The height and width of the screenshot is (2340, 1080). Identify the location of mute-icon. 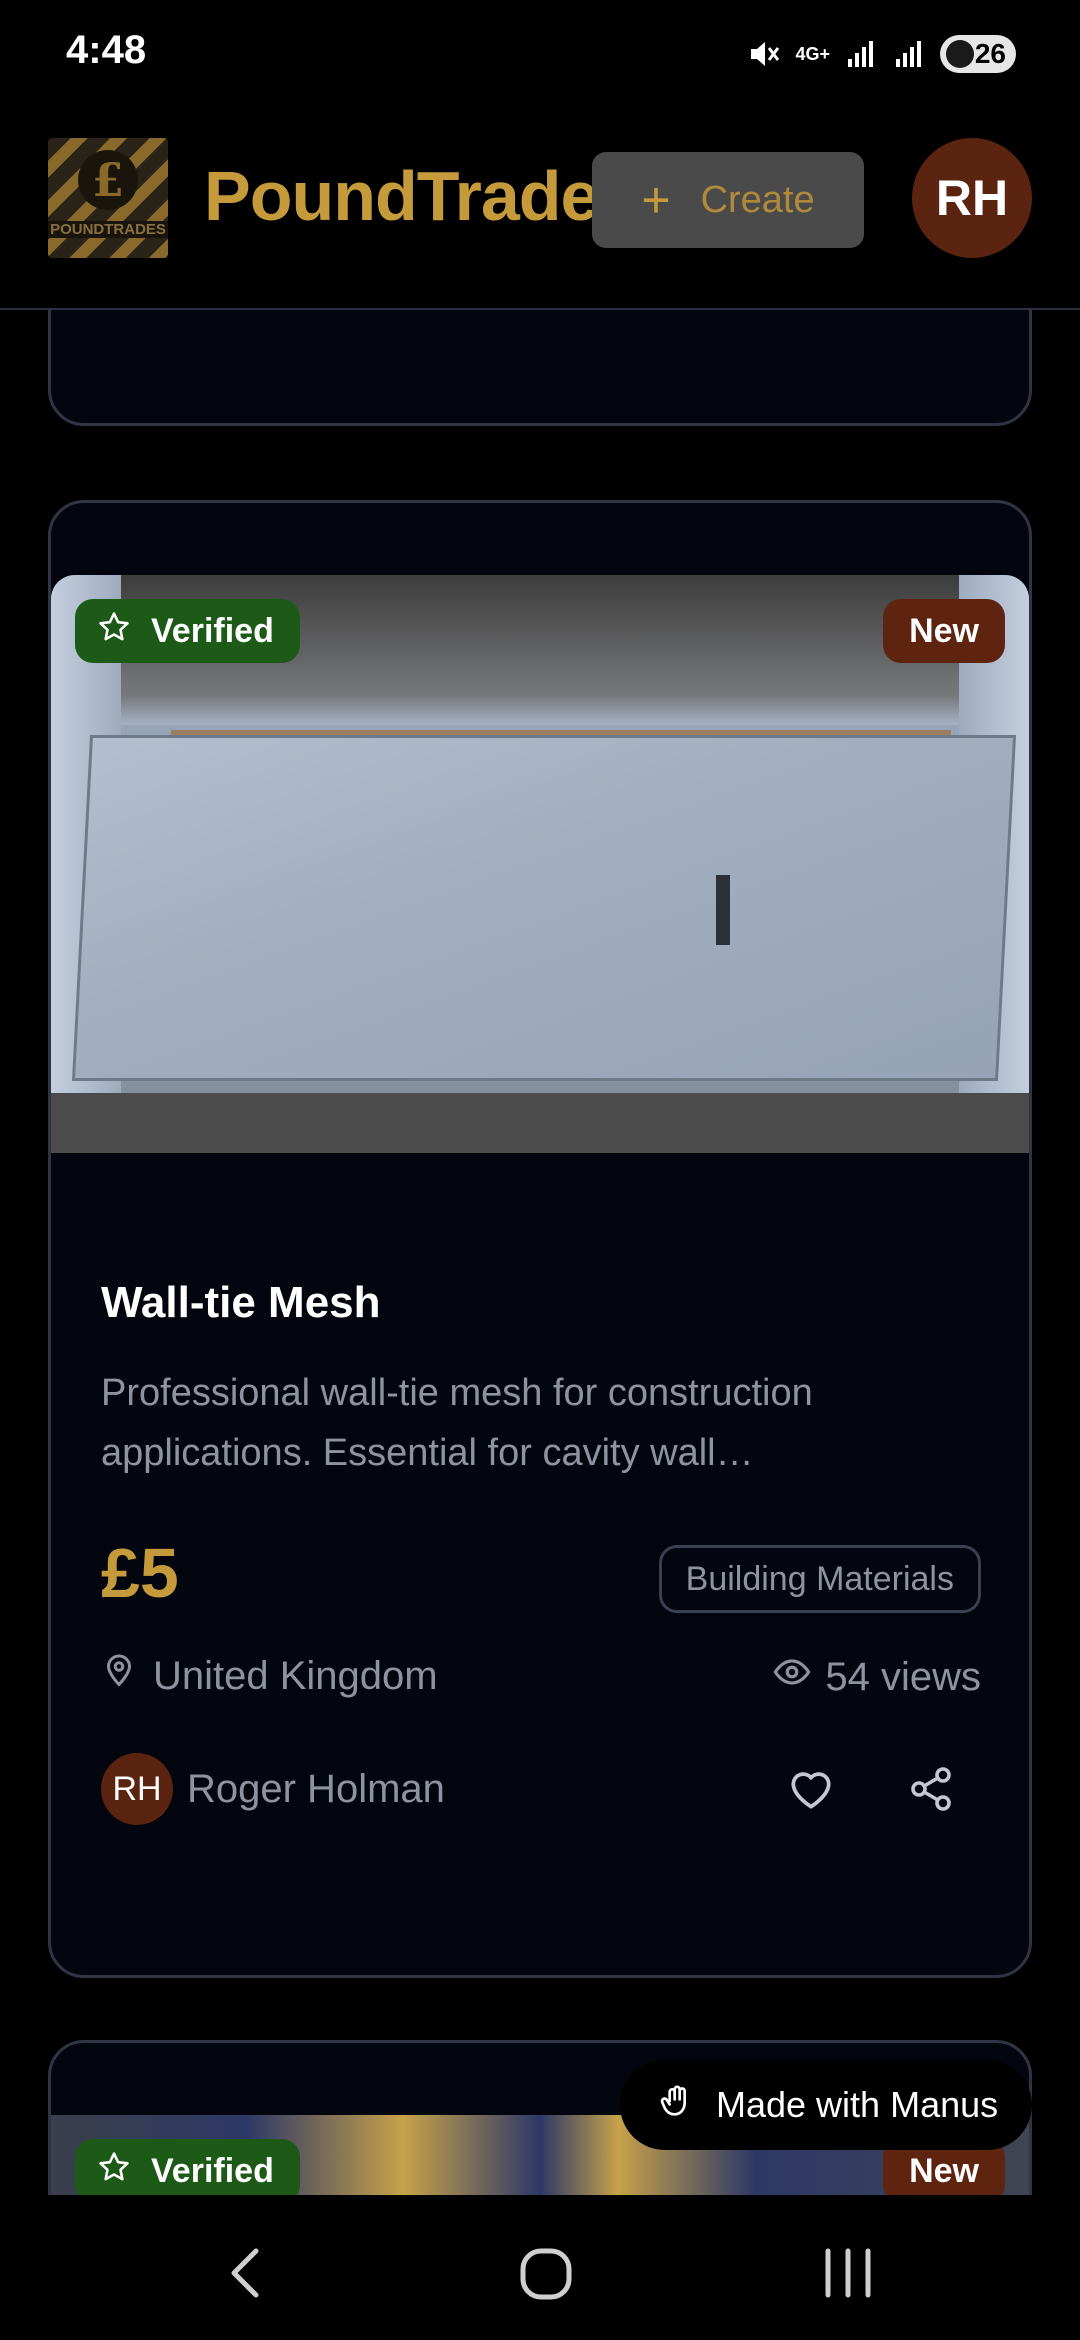
(764, 54).